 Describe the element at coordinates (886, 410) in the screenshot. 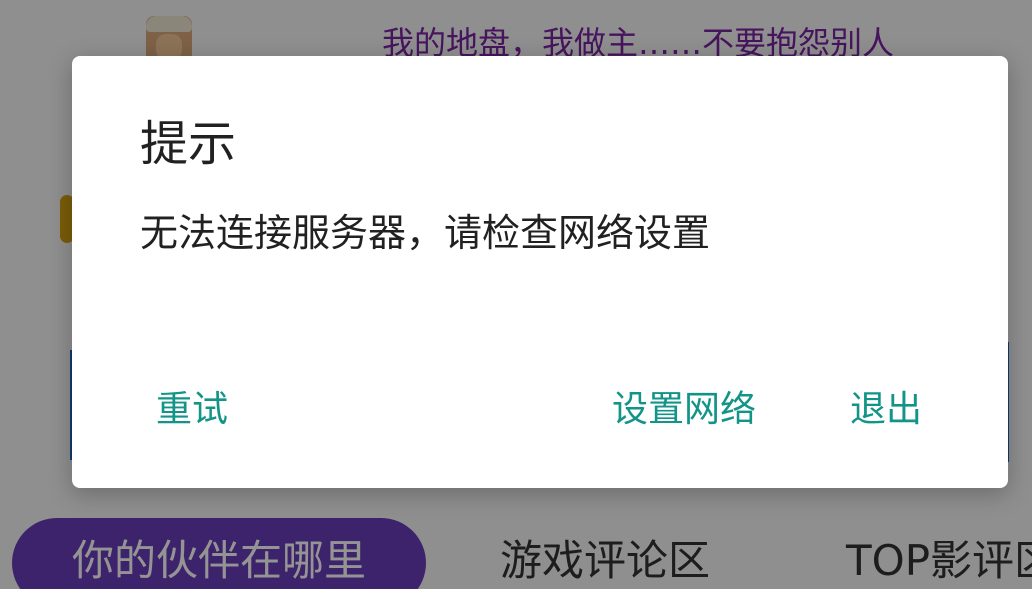

I see `exit-button: 退出` at that location.